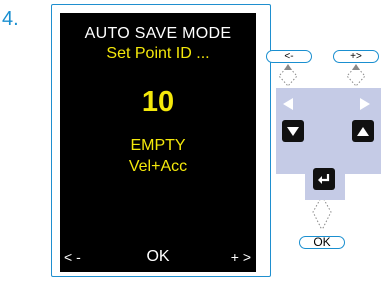 This screenshot has height=283, width=381. I want to click on step-number: 4., so click(10, 19).